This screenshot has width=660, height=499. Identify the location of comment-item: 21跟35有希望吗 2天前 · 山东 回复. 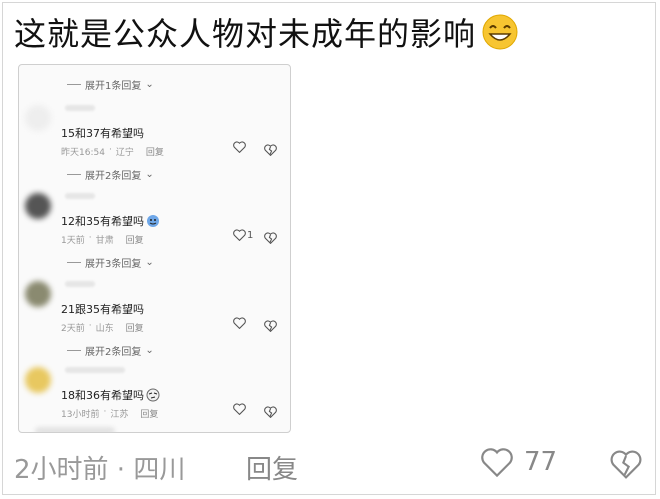
(154, 311).